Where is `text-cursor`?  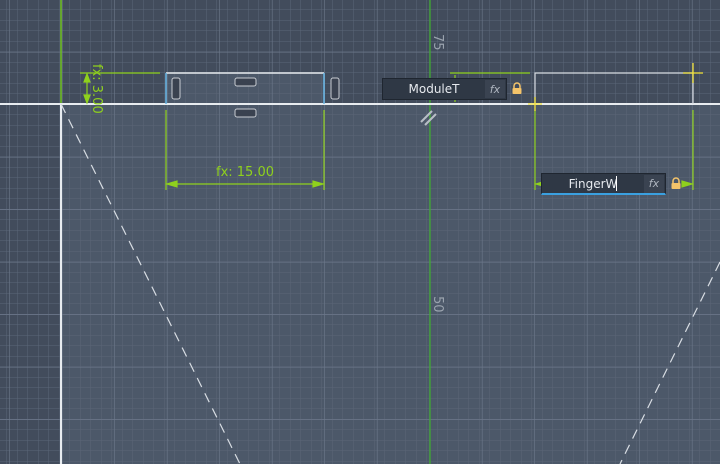 text-cursor is located at coordinates (616, 183).